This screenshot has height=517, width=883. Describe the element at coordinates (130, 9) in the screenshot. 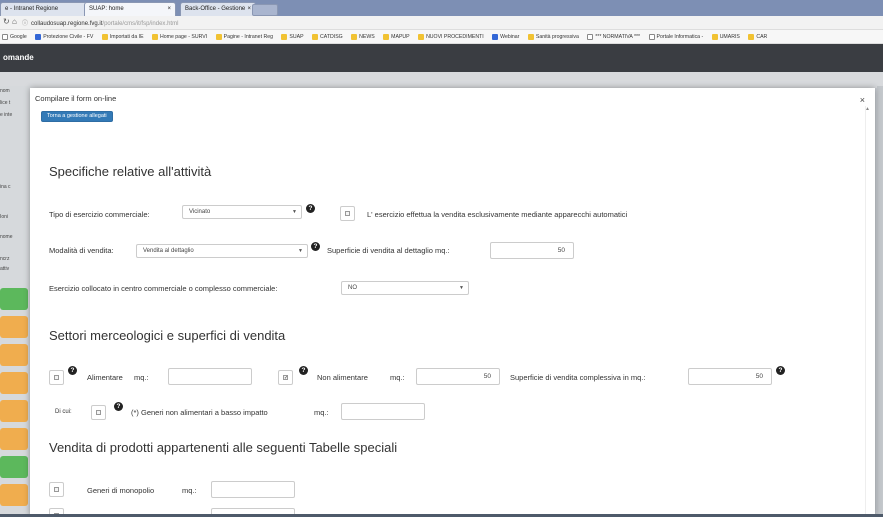

I see `browser-tab-suap-home: SUAP: home ×` at that location.